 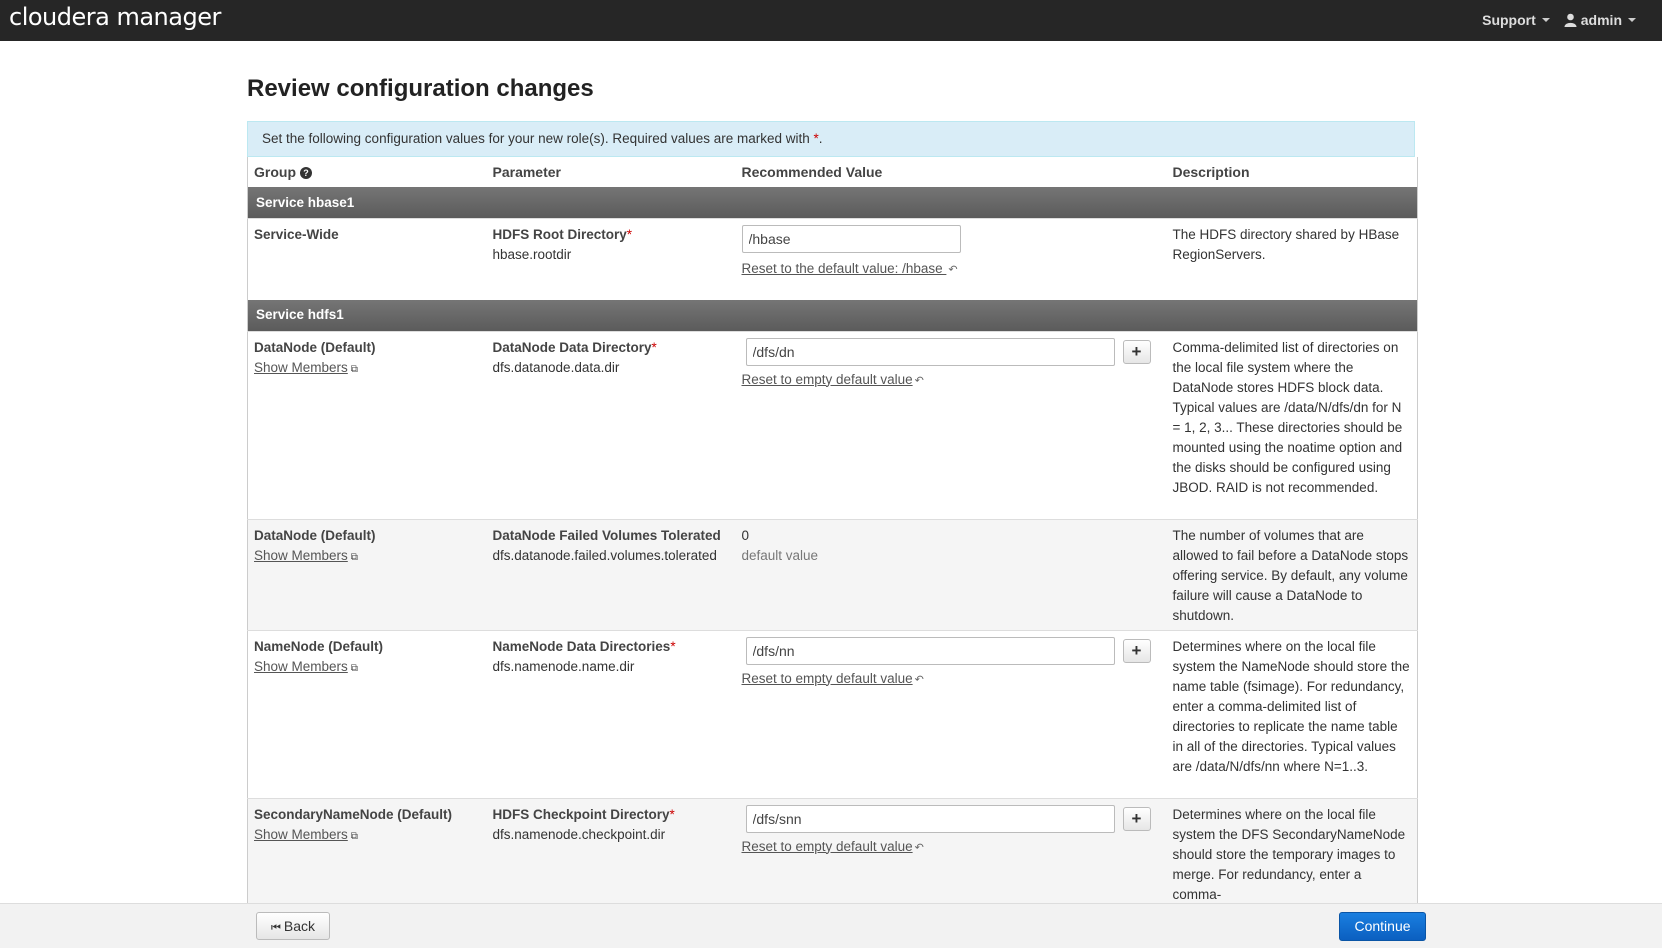 I want to click on param-name: NameNode Data Directories, so click(x=581, y=646).